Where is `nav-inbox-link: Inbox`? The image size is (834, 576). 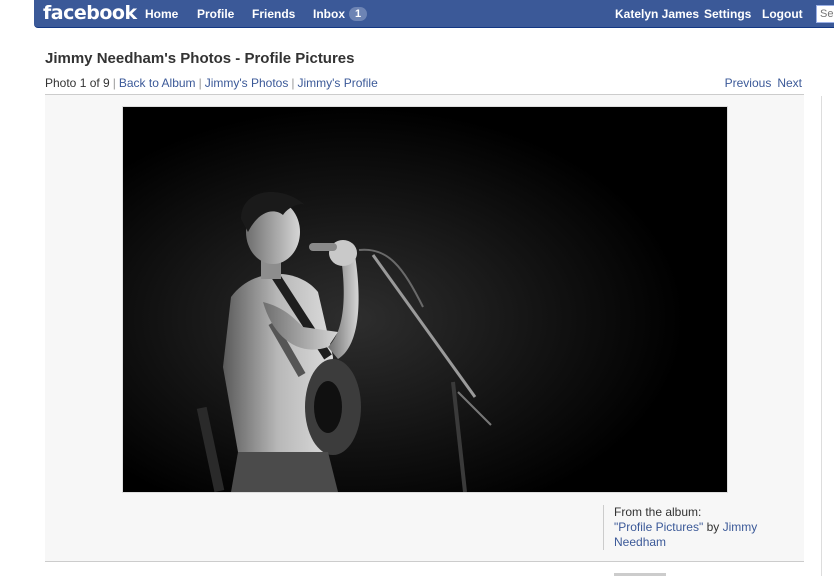 nav-inbox-link: Inbox is located at coordinates (329, 14).